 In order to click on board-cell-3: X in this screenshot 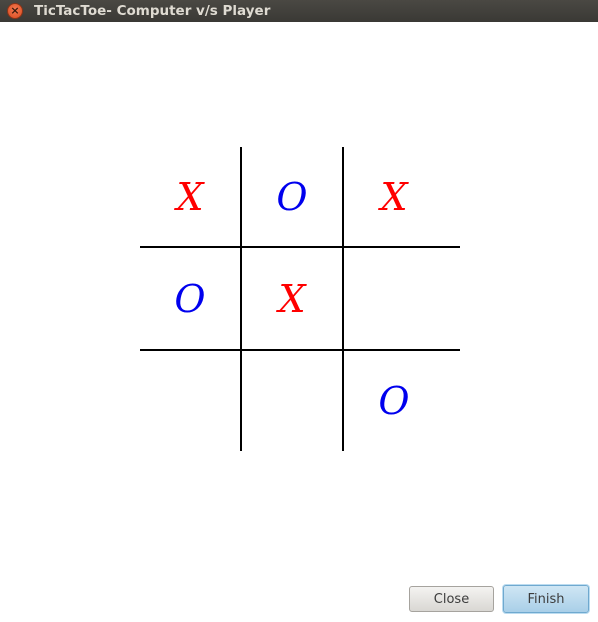, I will do `click(394, 196)`.